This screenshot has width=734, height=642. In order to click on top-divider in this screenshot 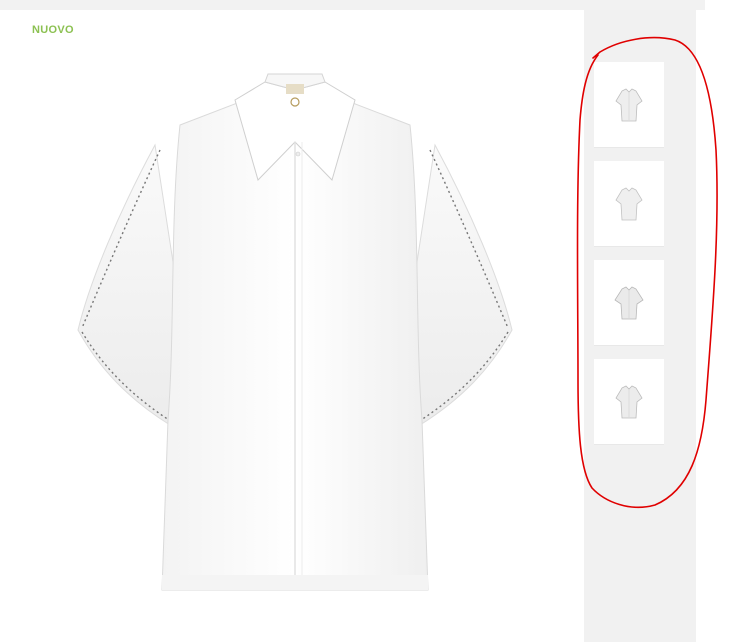, I will do `click(352, 5)`.